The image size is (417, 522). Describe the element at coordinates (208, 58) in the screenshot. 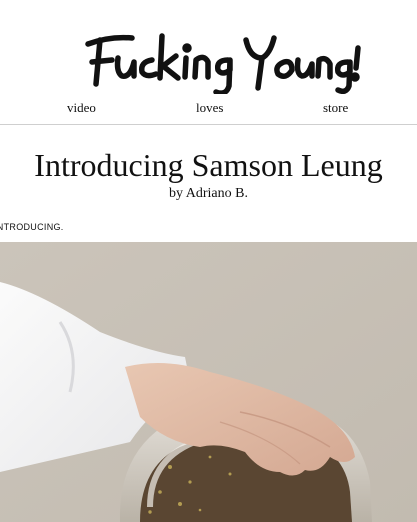

I see `site-logo` at that location.